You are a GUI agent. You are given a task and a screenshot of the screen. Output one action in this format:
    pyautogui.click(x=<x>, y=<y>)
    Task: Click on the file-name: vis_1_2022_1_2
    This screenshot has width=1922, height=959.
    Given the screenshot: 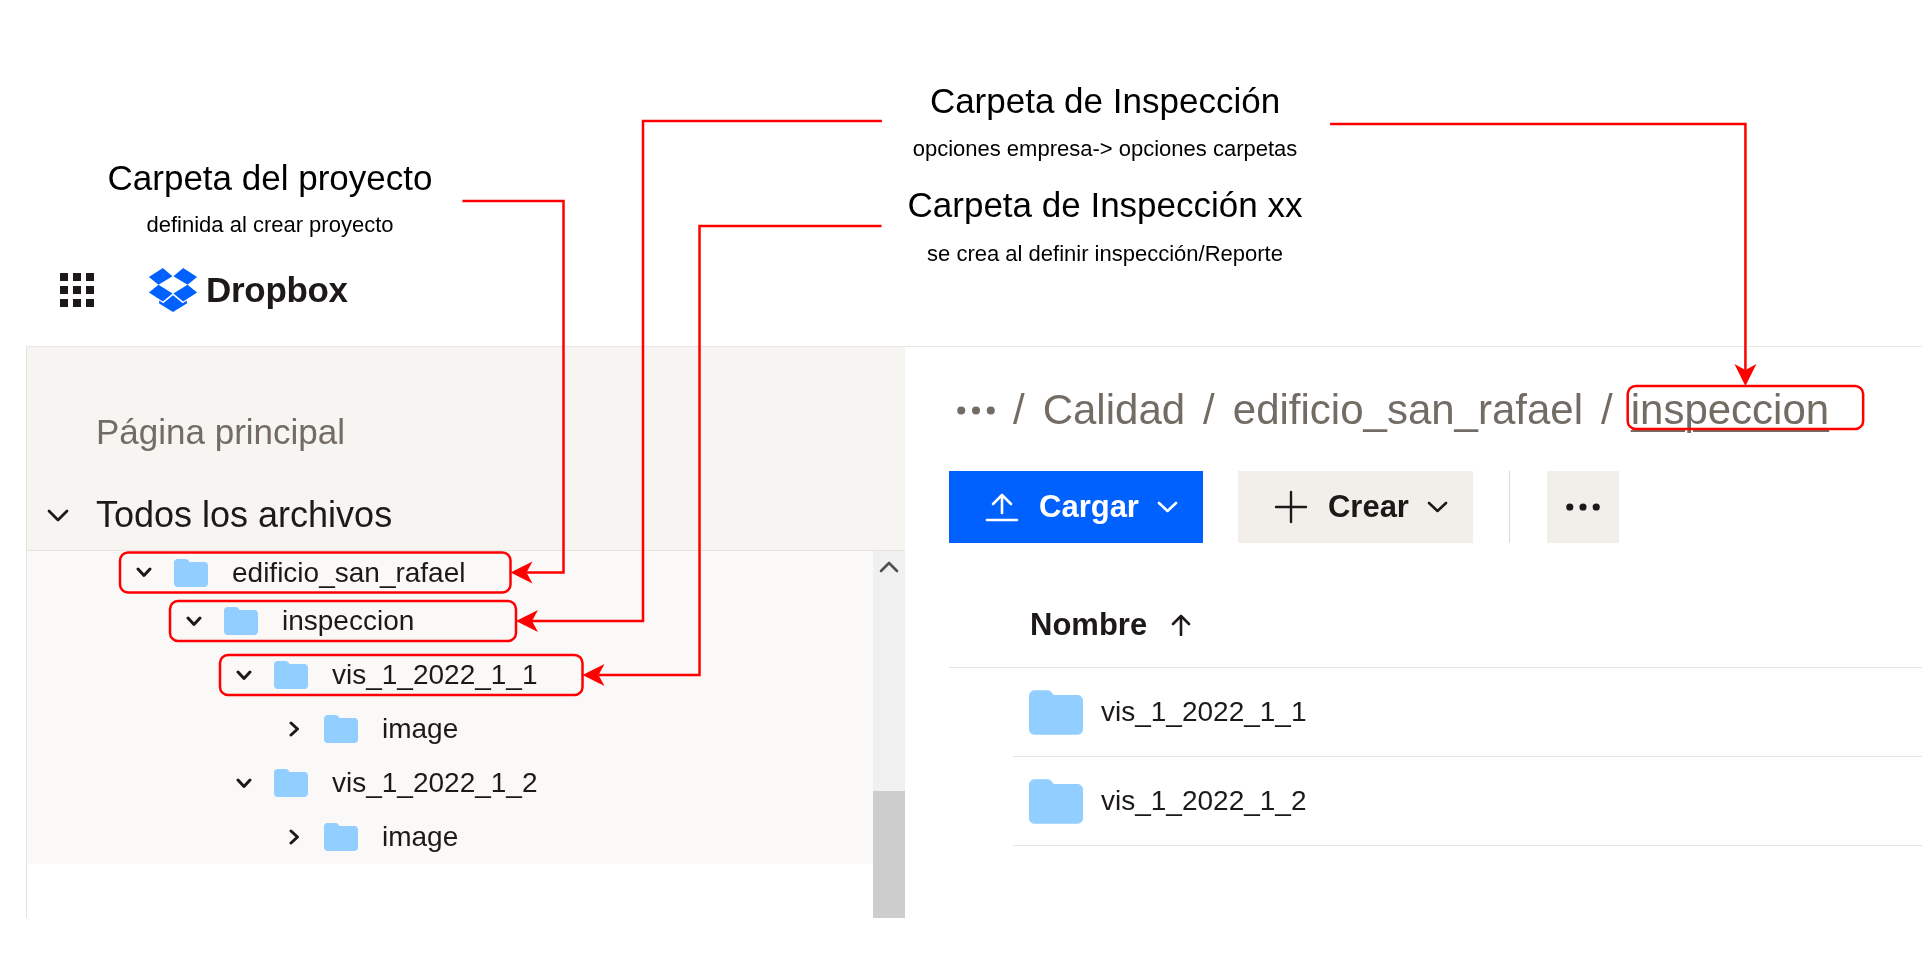 What is the action you would take?
    pyautogui.click(x=1204, y=801)
    